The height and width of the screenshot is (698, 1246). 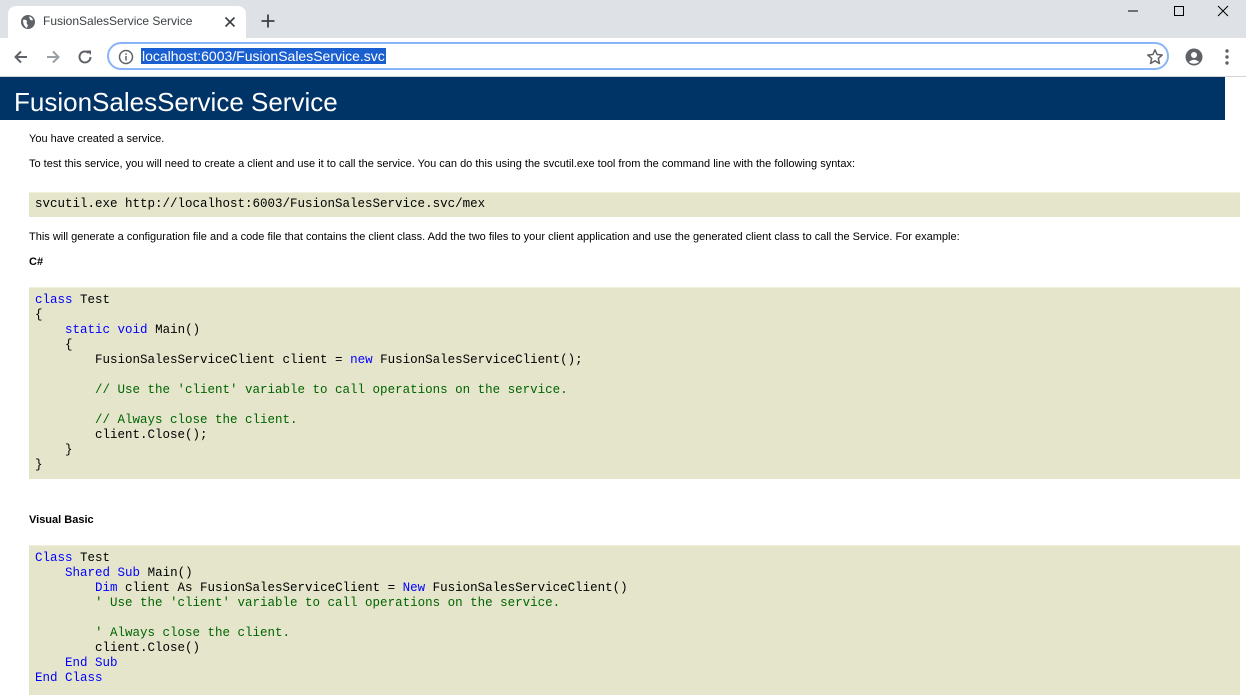 What do you see at coordinates (21, 57) in the screenshot?
I see `arrow-left-icon` at bounding box center [21, 57].